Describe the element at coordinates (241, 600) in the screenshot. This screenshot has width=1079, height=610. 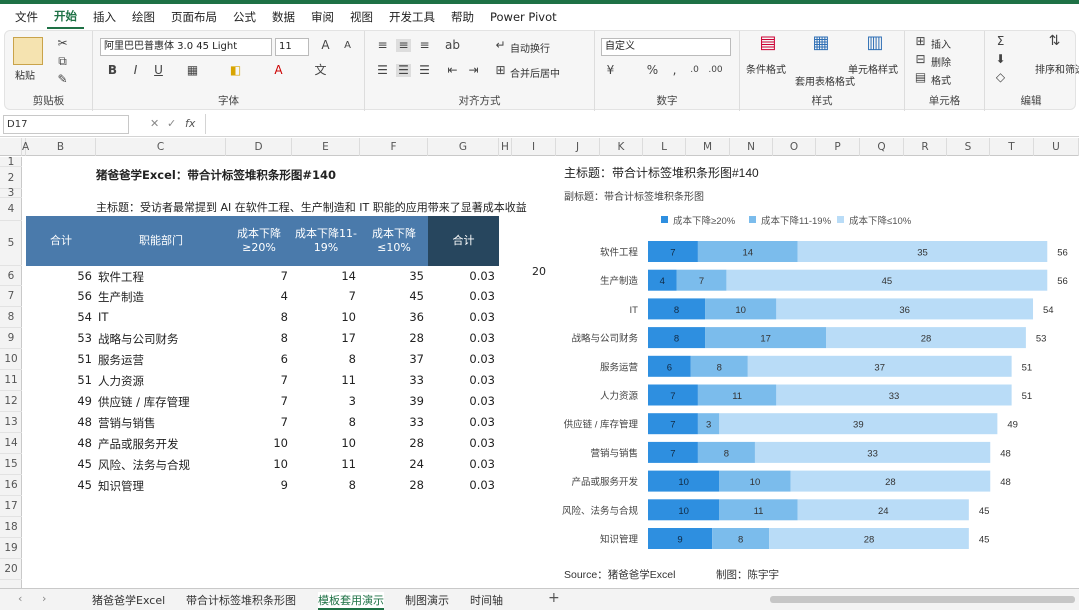
I see `tab-stacked-bar: 带合计标签堆积条形图` at that location.